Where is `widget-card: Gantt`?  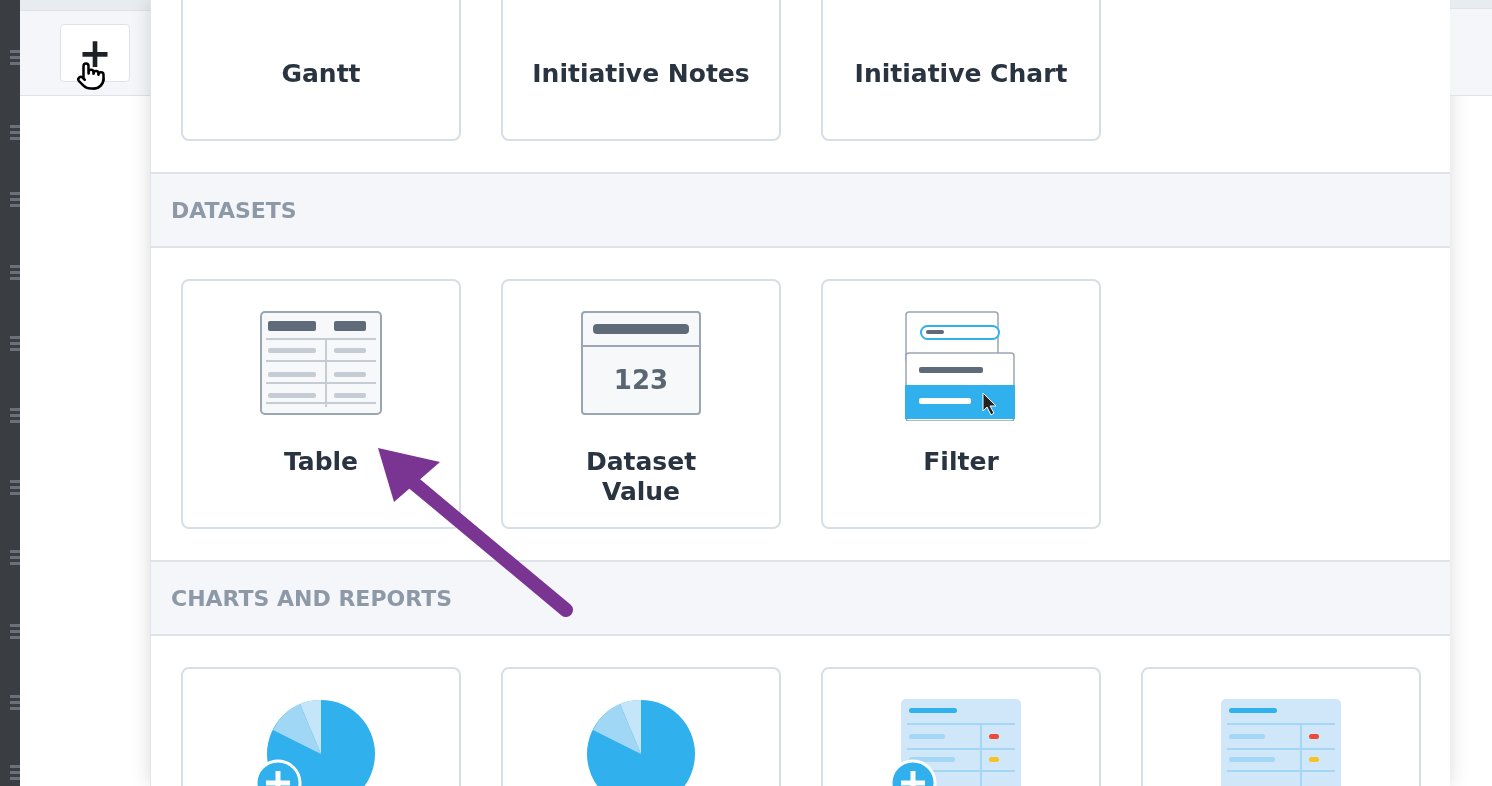 widget-card: Gantt is located at coordinates (321, 70).